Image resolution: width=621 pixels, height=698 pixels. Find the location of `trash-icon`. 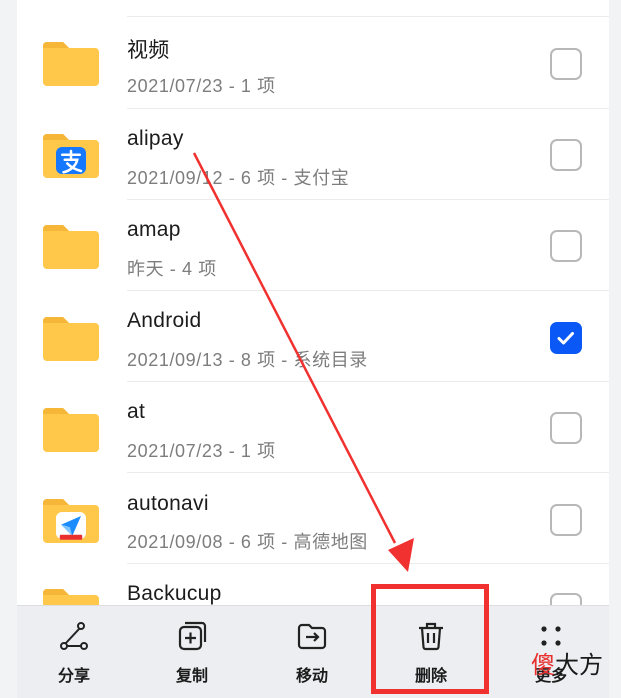

trash-icon is located at coordinates (431, 636).